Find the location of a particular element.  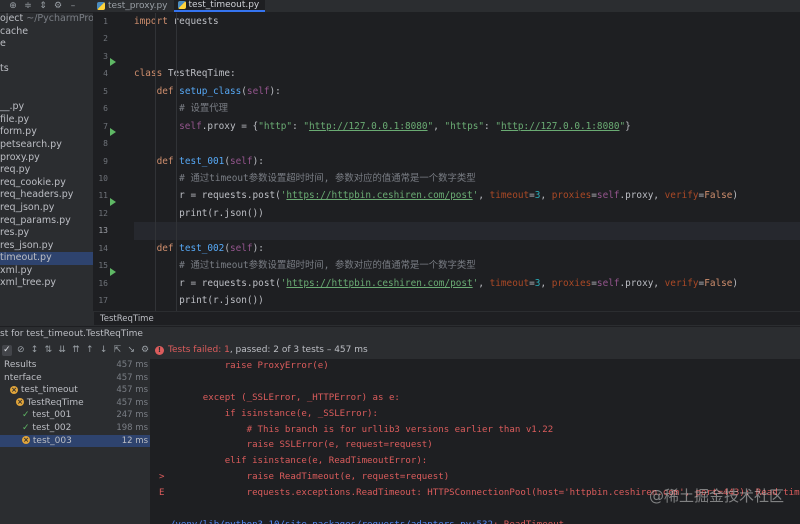

project-item-label: req_cookie.py is located at coordinates (33, 182).